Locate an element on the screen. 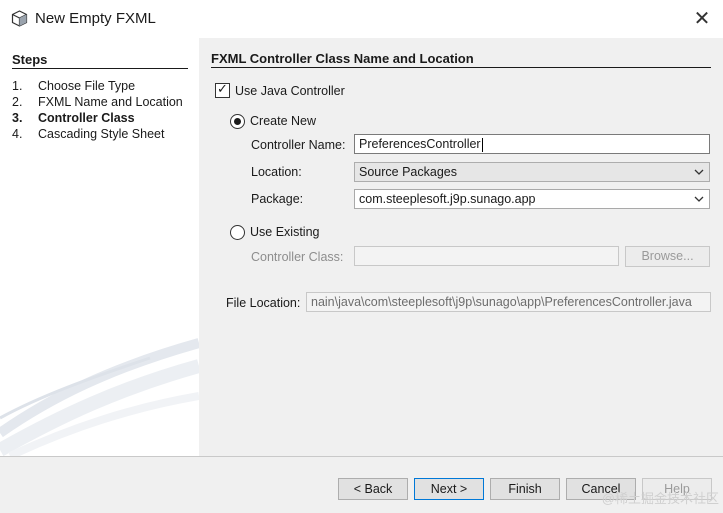 The image size is (723, 513). step-label: FXML Name and Location is located at coordinates (110, 102).